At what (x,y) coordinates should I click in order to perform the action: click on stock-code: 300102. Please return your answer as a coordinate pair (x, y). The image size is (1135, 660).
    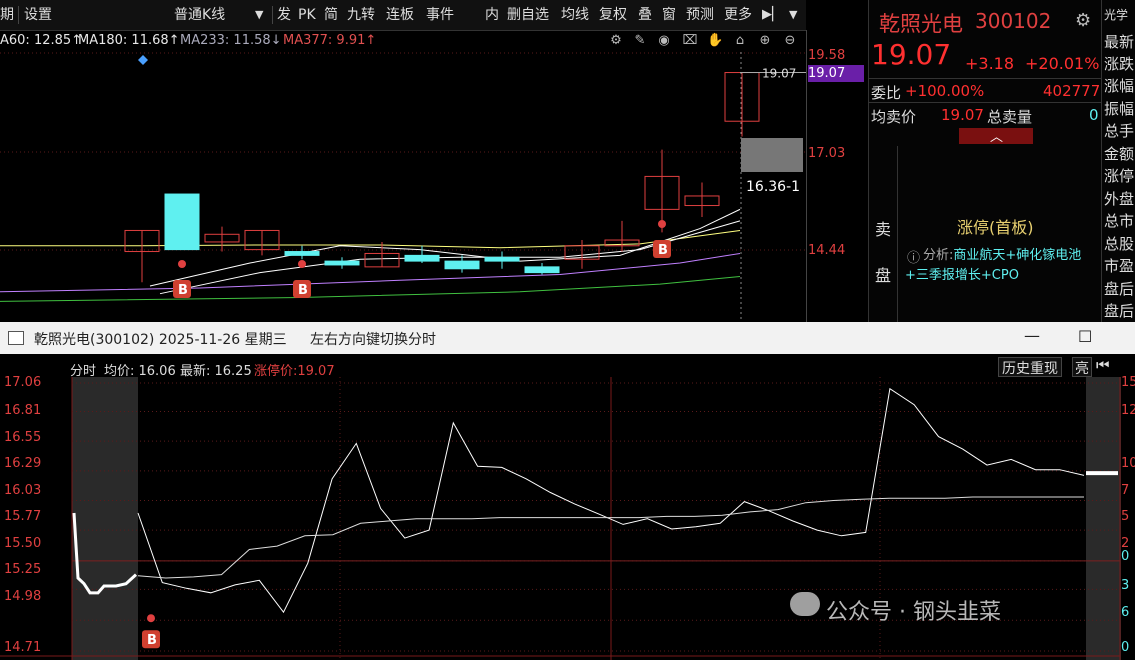
    Looking at the image, I should click on (1013, 21).